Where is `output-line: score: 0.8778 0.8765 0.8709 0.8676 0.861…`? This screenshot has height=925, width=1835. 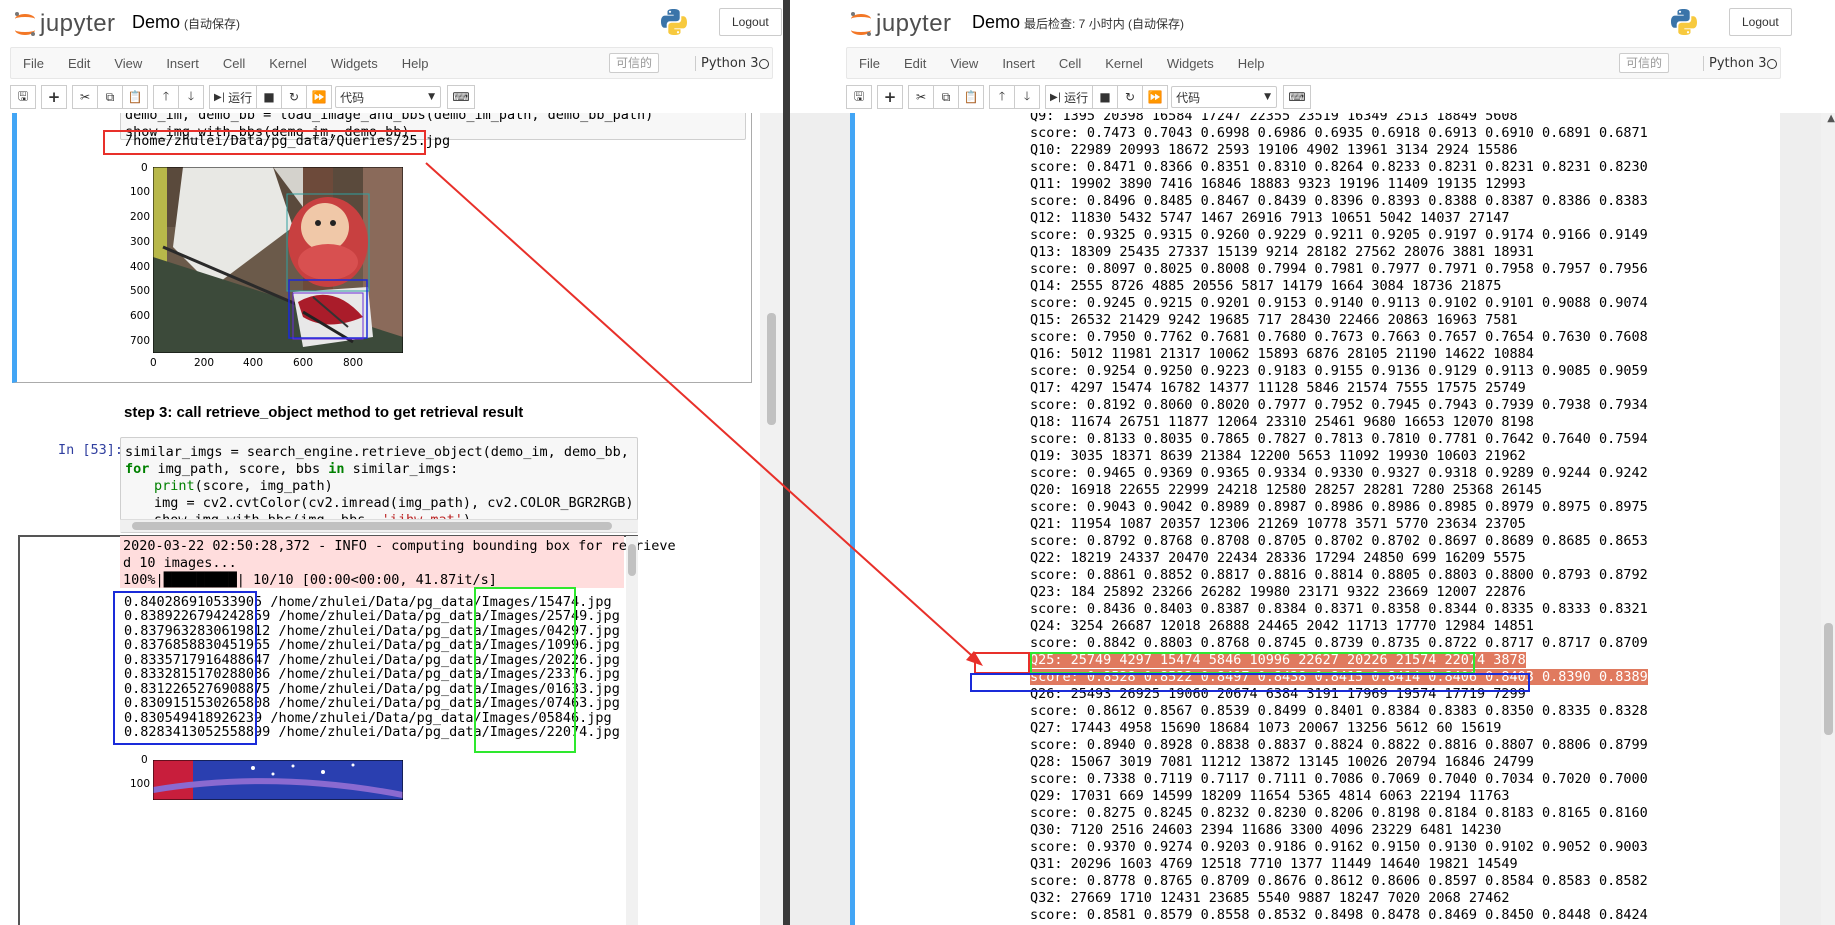
output-line: score: 0.8778 0.8765 0.8709 0.8676 0.861… is located at coordinates (1339, 881).